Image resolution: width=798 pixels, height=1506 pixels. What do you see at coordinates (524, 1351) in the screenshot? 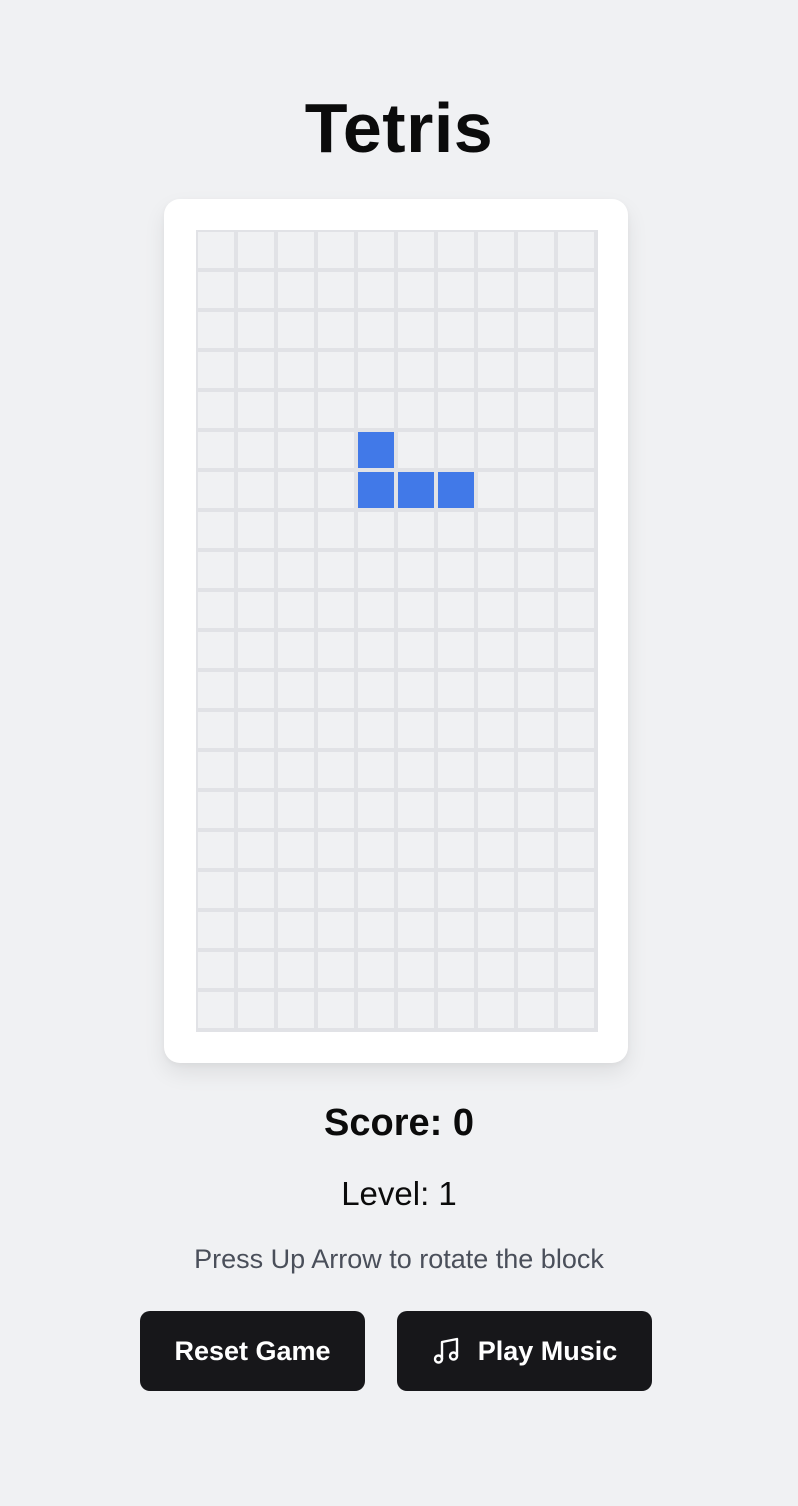
I see `play-music-button: Play Music` at bounding box center [524, 1351].